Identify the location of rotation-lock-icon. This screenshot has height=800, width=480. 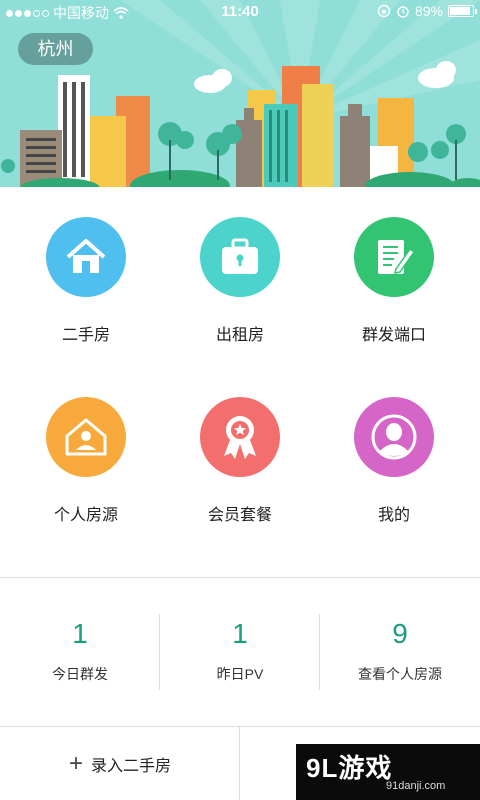
(384, 11).